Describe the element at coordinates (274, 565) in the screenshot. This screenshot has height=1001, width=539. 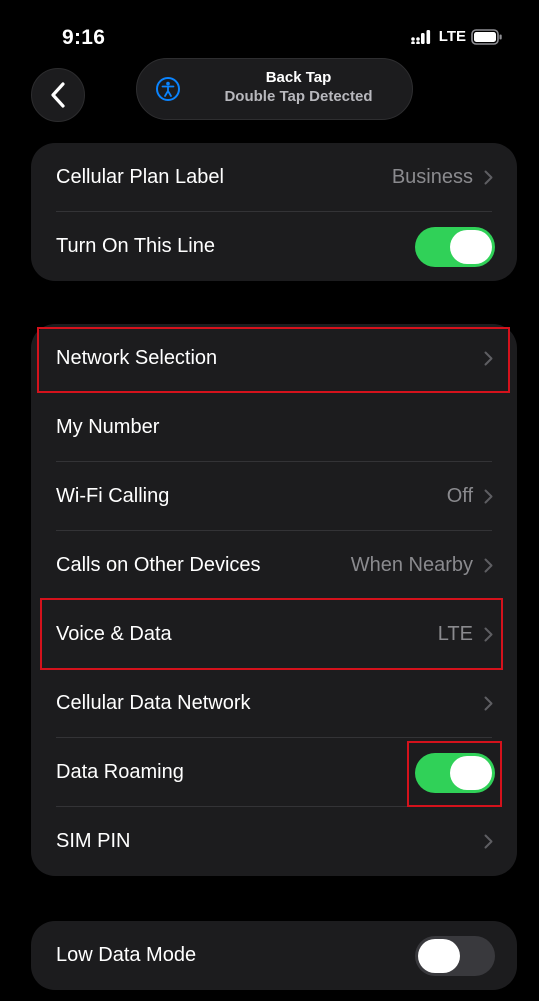
I see `calls-other-devices-row: Calls on Other Devices When Nearby` at that location.